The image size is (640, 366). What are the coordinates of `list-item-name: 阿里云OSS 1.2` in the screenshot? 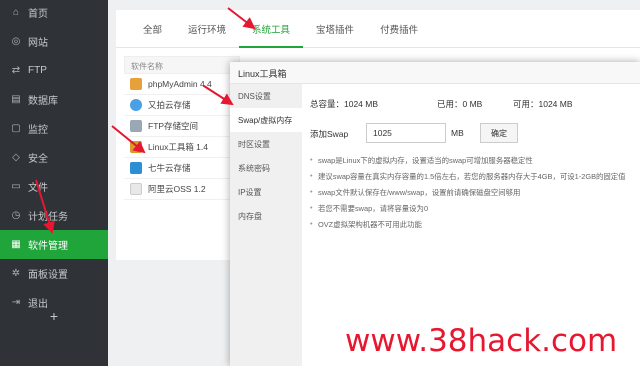 It's located at (177, 189).